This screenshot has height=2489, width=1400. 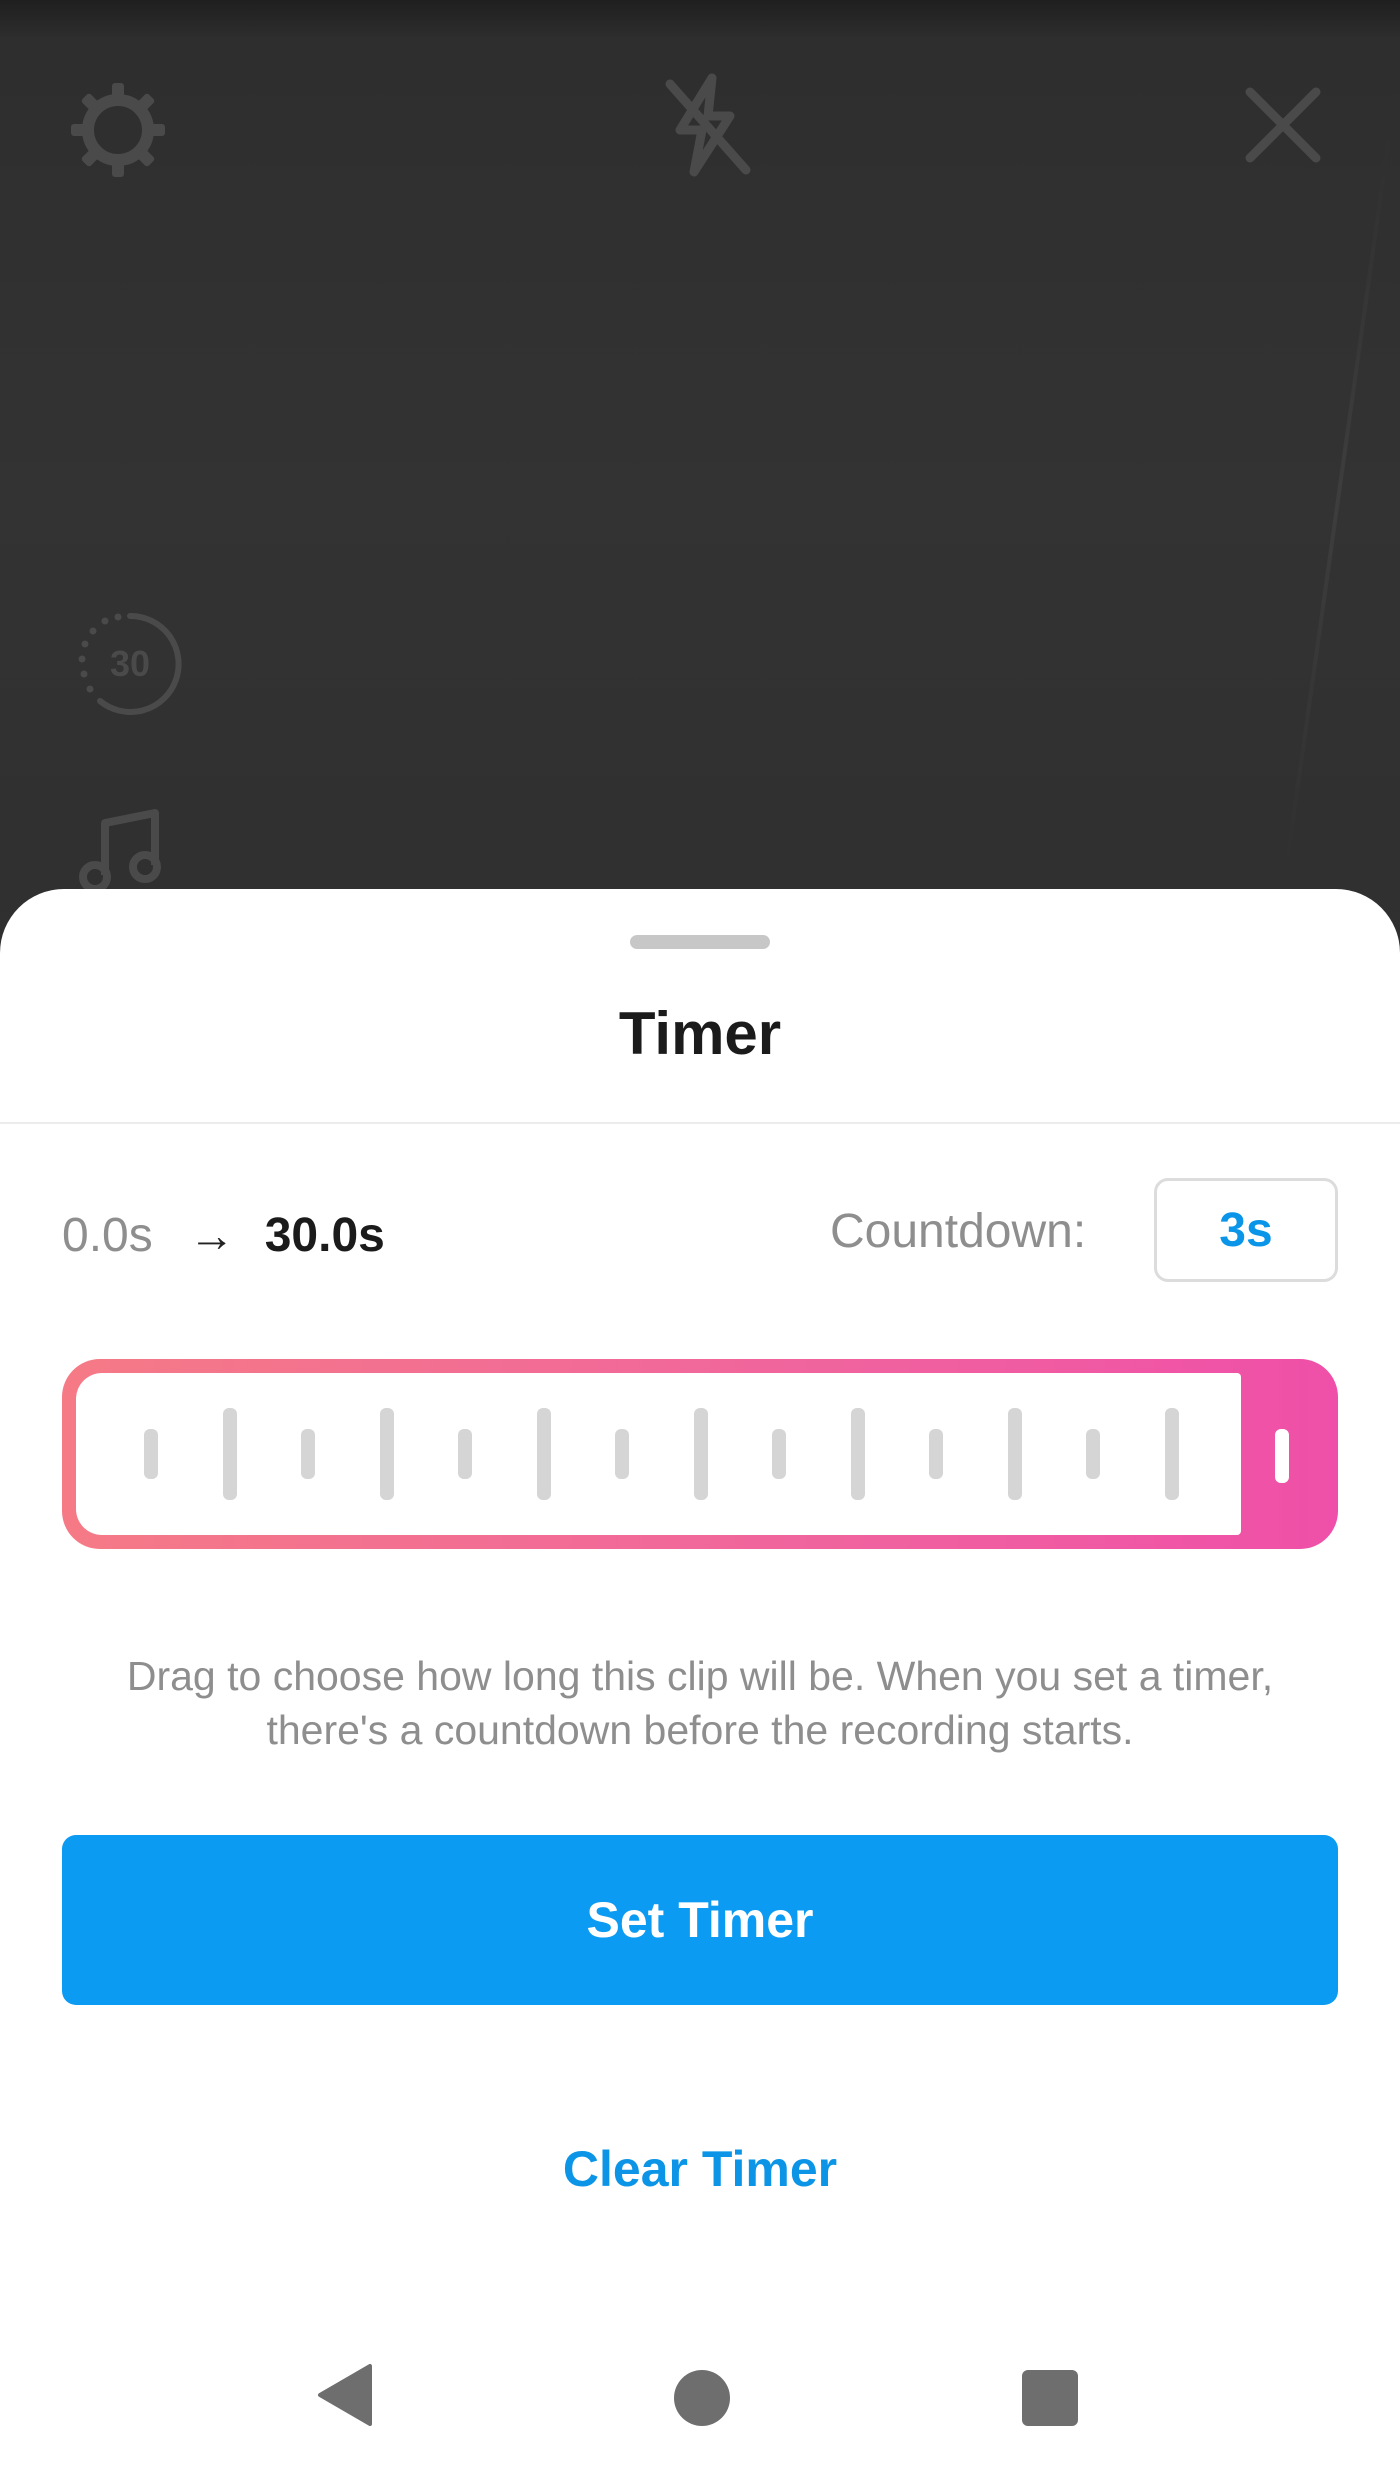 What do you see at coordinates (700, 1033) in the screenshot?
I see `sheet-title: Timer` at bounding box center [700, 1033].